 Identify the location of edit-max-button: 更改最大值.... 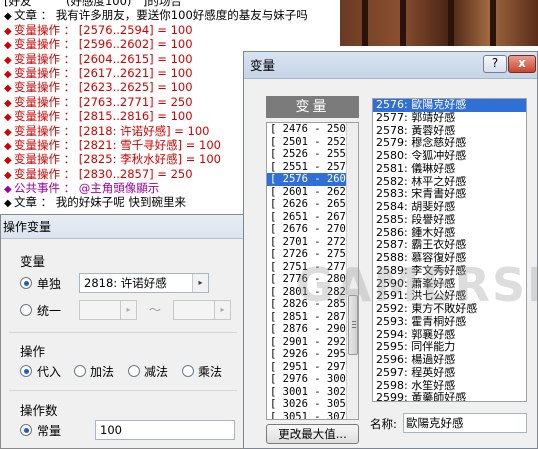
(312, 434).